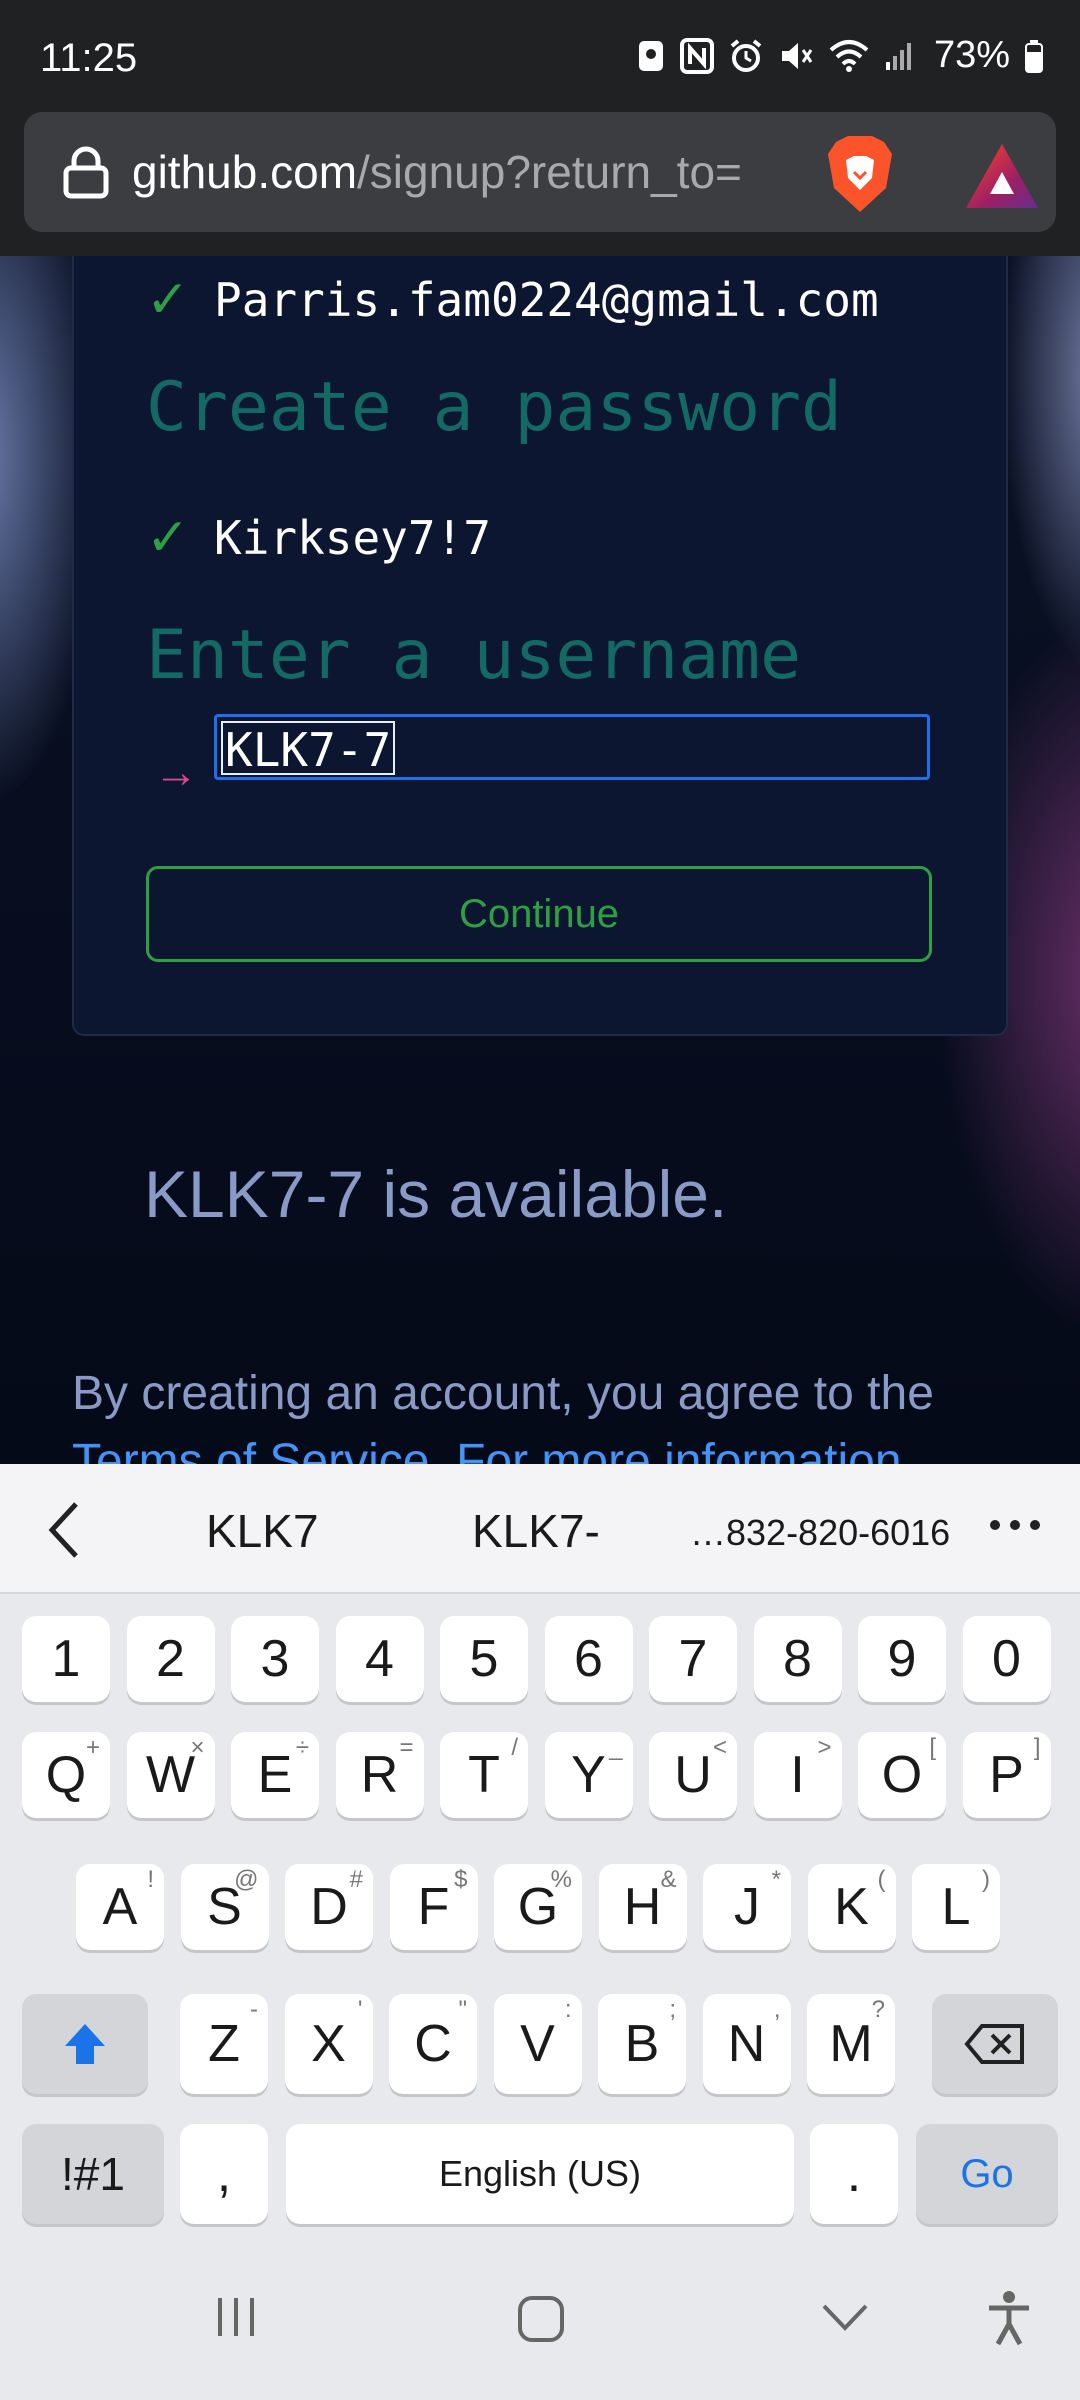 Image resolution: width=1080 pixels, height=2400 pixels. What do you see at coordinates (64, 1530) in the screenshot?
I see `chevron-left-icon` at bounding box center [64, 1530].